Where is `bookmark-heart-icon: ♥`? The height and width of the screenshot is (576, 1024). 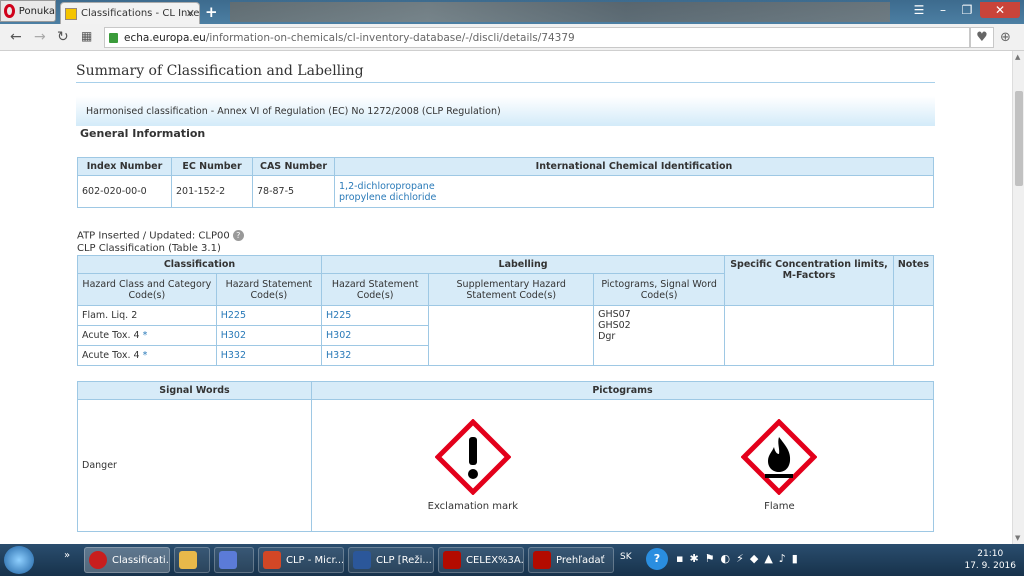 bookmark-heart-icon: ♥ is located at coordinates (982, 37).